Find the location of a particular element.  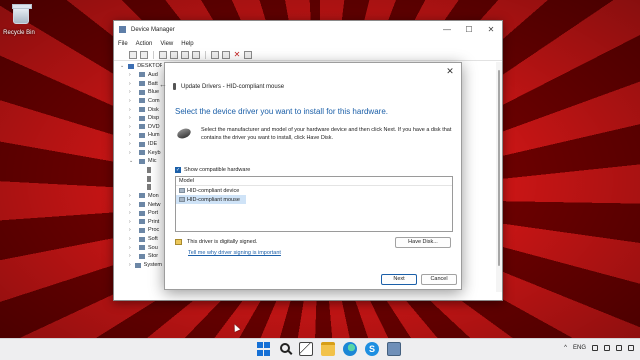

search-icon is located at coordinates (285, 348).